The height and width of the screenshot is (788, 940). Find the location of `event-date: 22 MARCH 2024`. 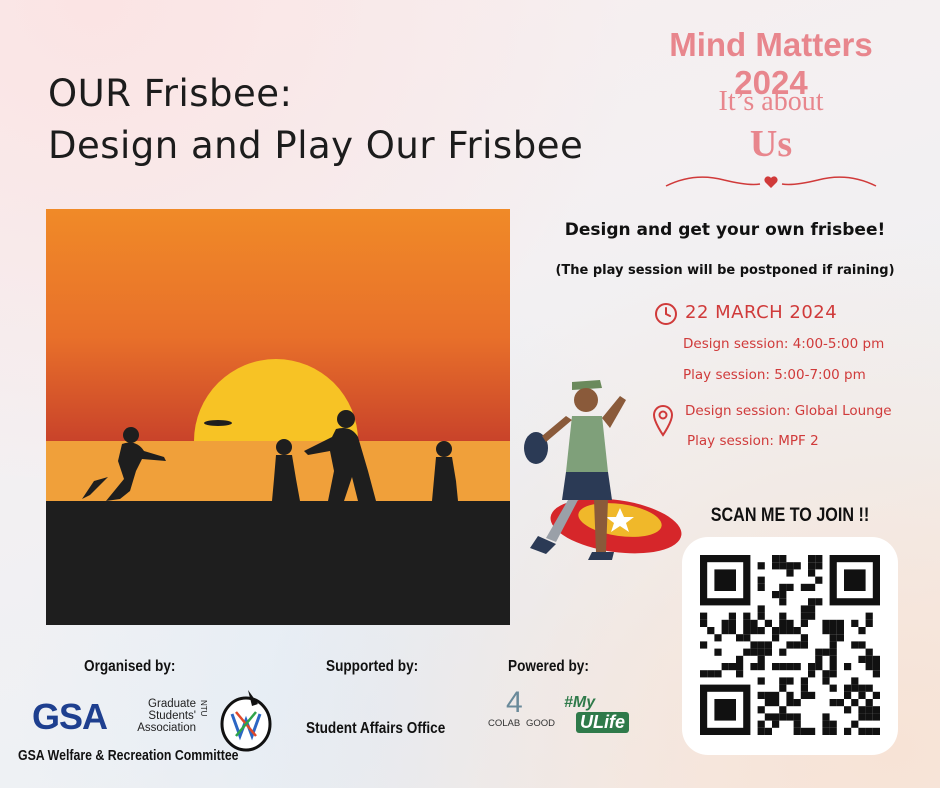

event-date: 22 MARCH 2024 is located at coordinates (761, 312).